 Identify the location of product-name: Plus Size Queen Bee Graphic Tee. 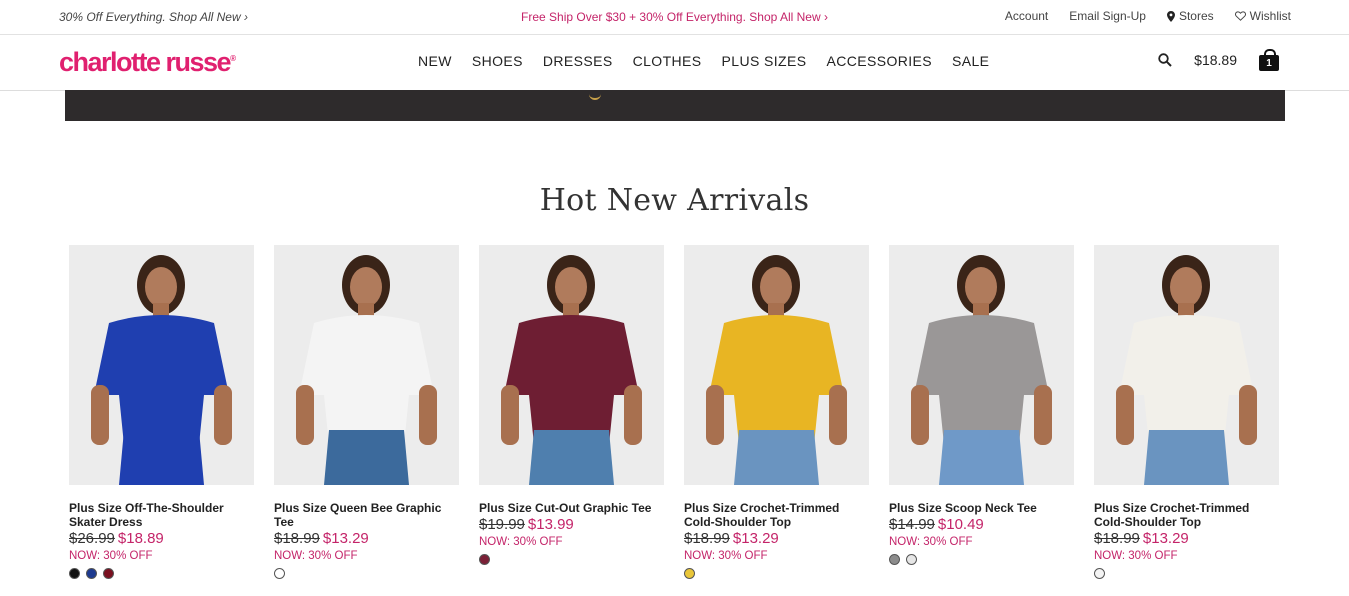
(366, 515).